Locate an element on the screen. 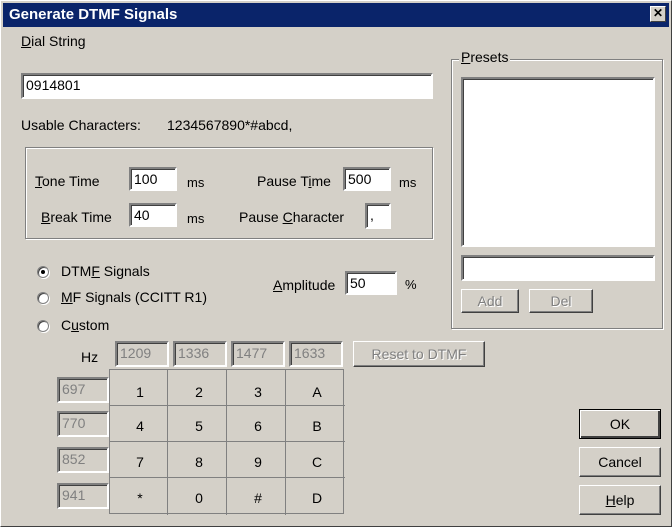 The height and width of the screenshot is (527, 672). col-freq-1633: 1633 is located at coordinates (316, 354).